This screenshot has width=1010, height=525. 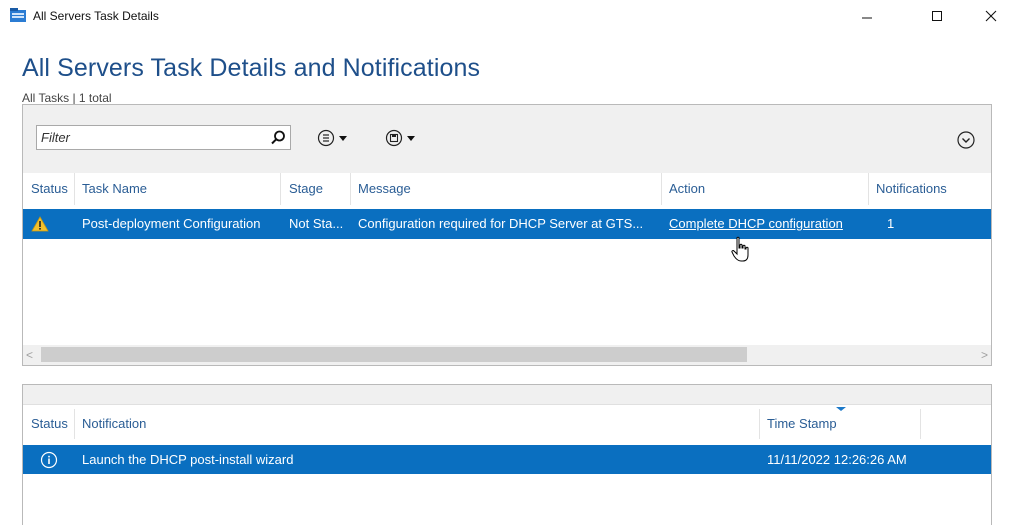 What do you see at coordinates (32, 355) in the screenshot?
I see `scroll-left-button: <` at bounding box center [32, 355].